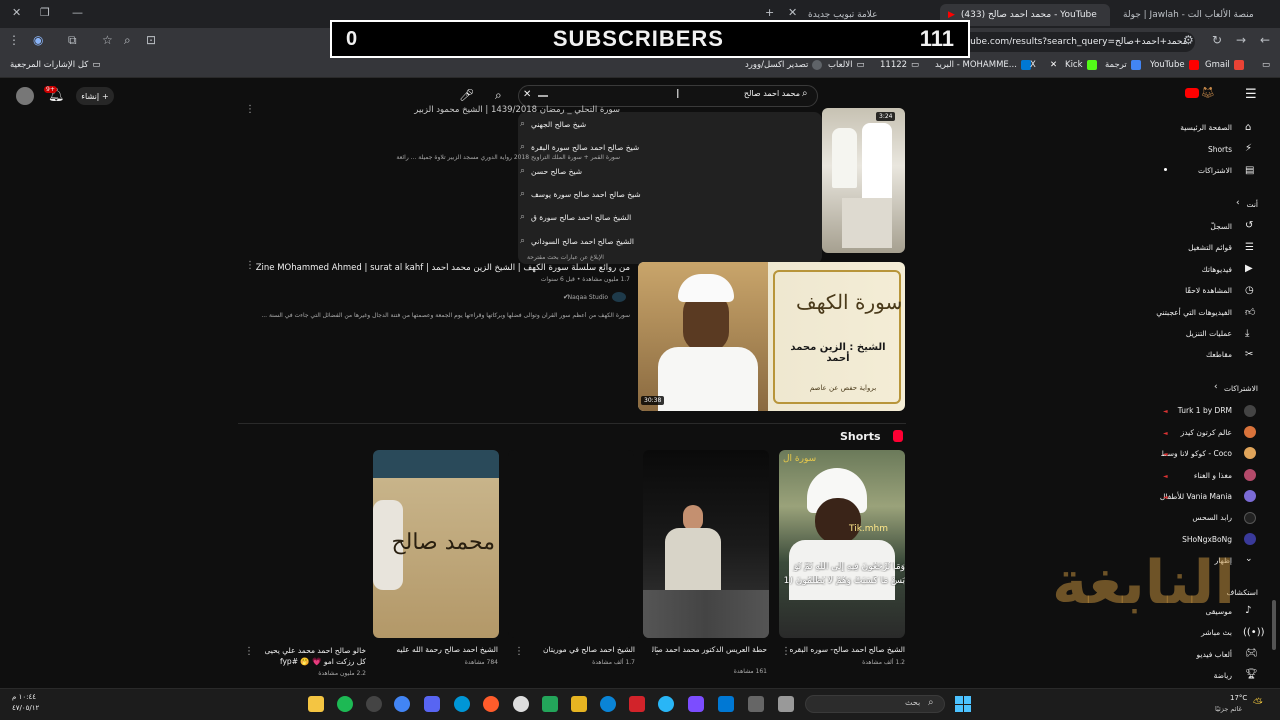  What do you see at coordinates (1196, 517) in the screenshot?
I see `sidebar-sub-rabd: رابد السحس` at bounding box center [1196, 517].